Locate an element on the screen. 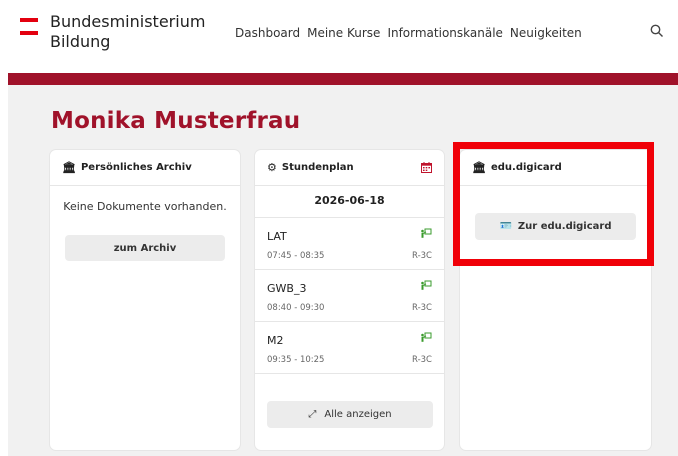  nav-meine-kurse: Meine Kurse is located at coordinates (343, 33).